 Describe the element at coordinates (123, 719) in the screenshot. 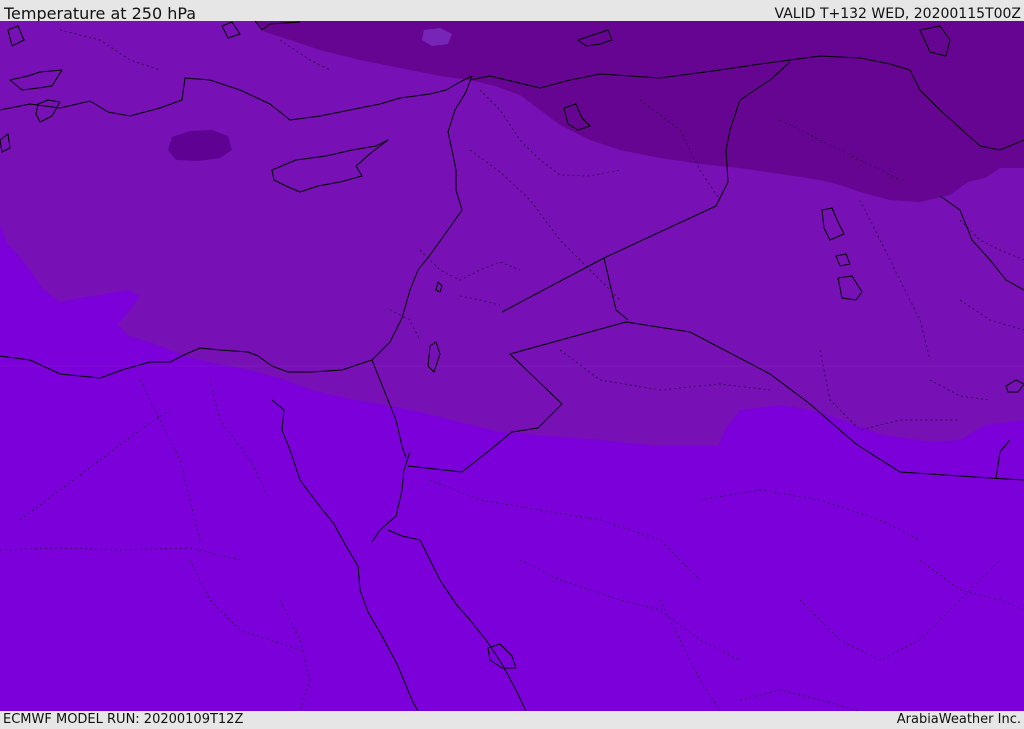

I see `model-run: ECMWF MODEL RUN: 20200109T12Z` at that location.